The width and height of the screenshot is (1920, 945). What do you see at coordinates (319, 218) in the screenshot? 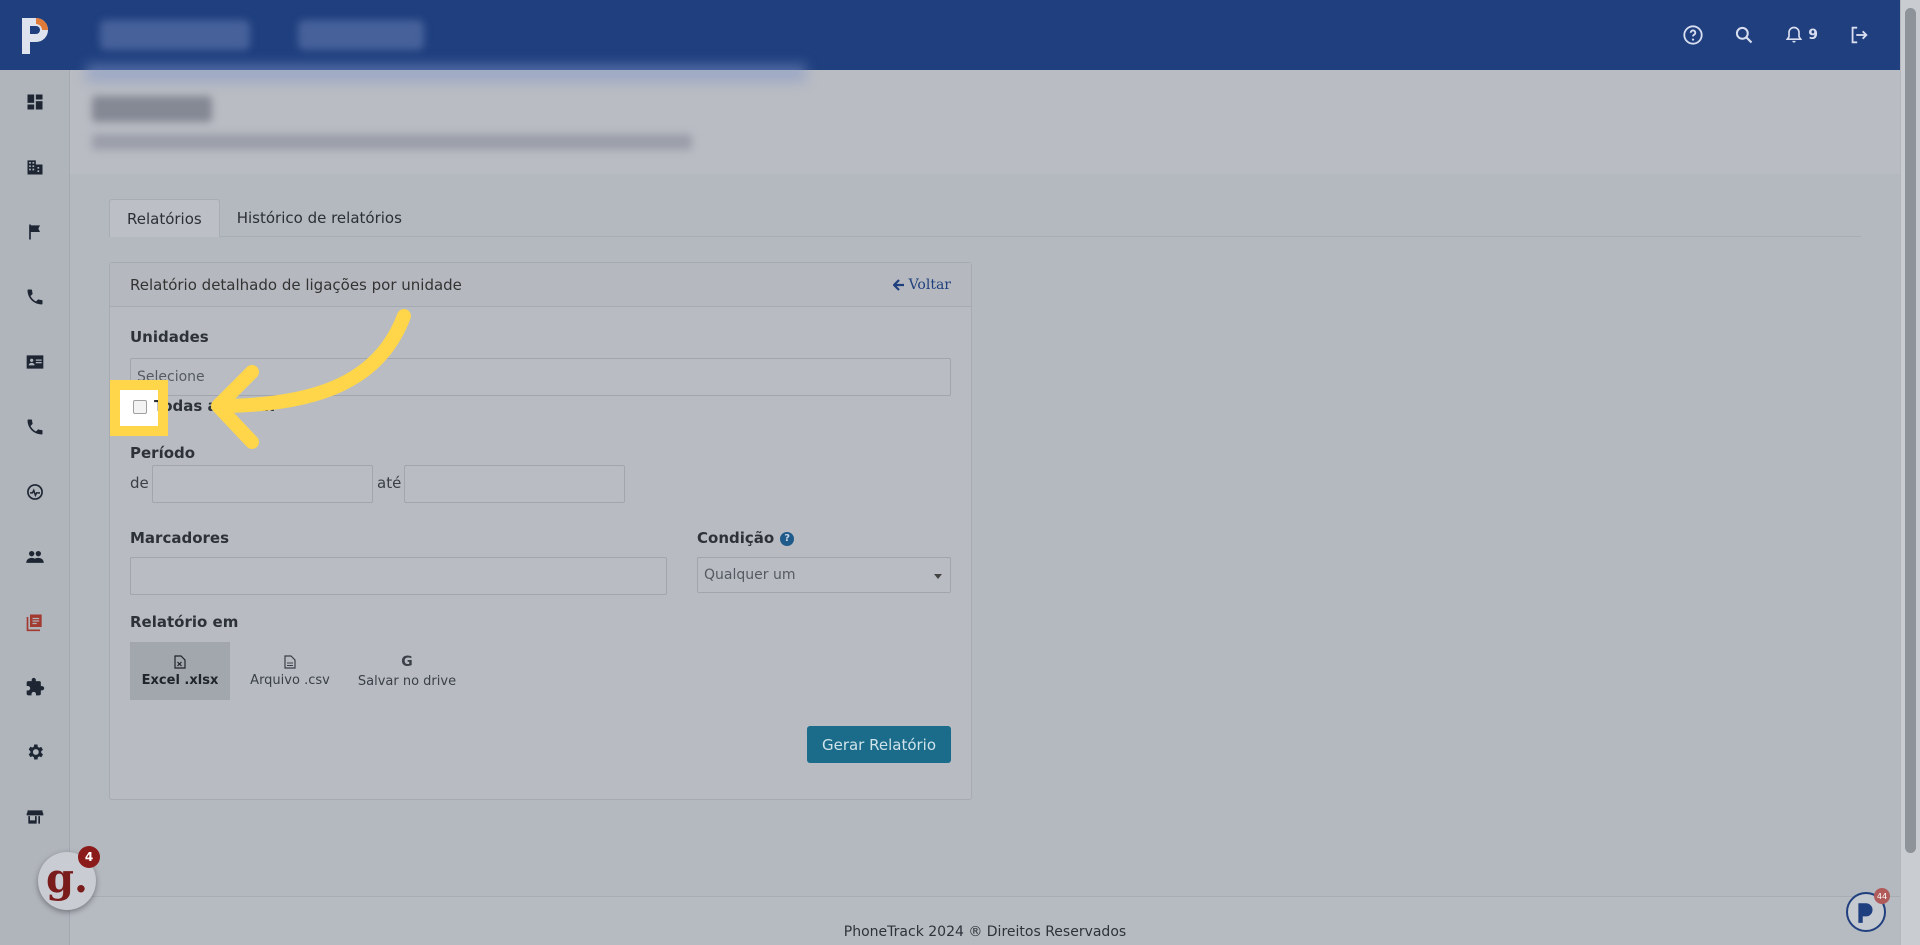
I see `tab-historico: Histórico de relatórios` at bounding box center [319, 218].